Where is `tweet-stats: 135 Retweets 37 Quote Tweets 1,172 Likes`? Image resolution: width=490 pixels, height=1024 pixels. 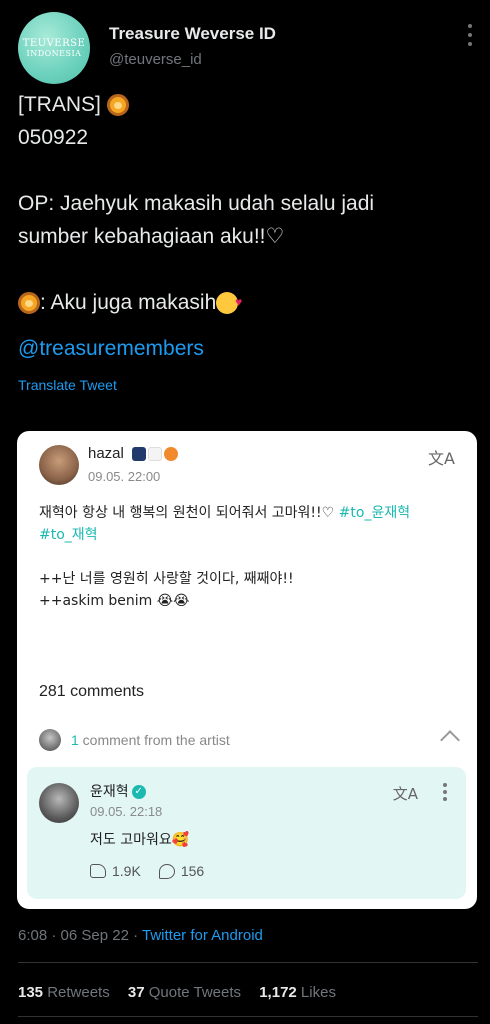 tweet-stats: 135 Retweets 37 Quote Tweets 1,172 Likes is located at coordinates (184, 992).